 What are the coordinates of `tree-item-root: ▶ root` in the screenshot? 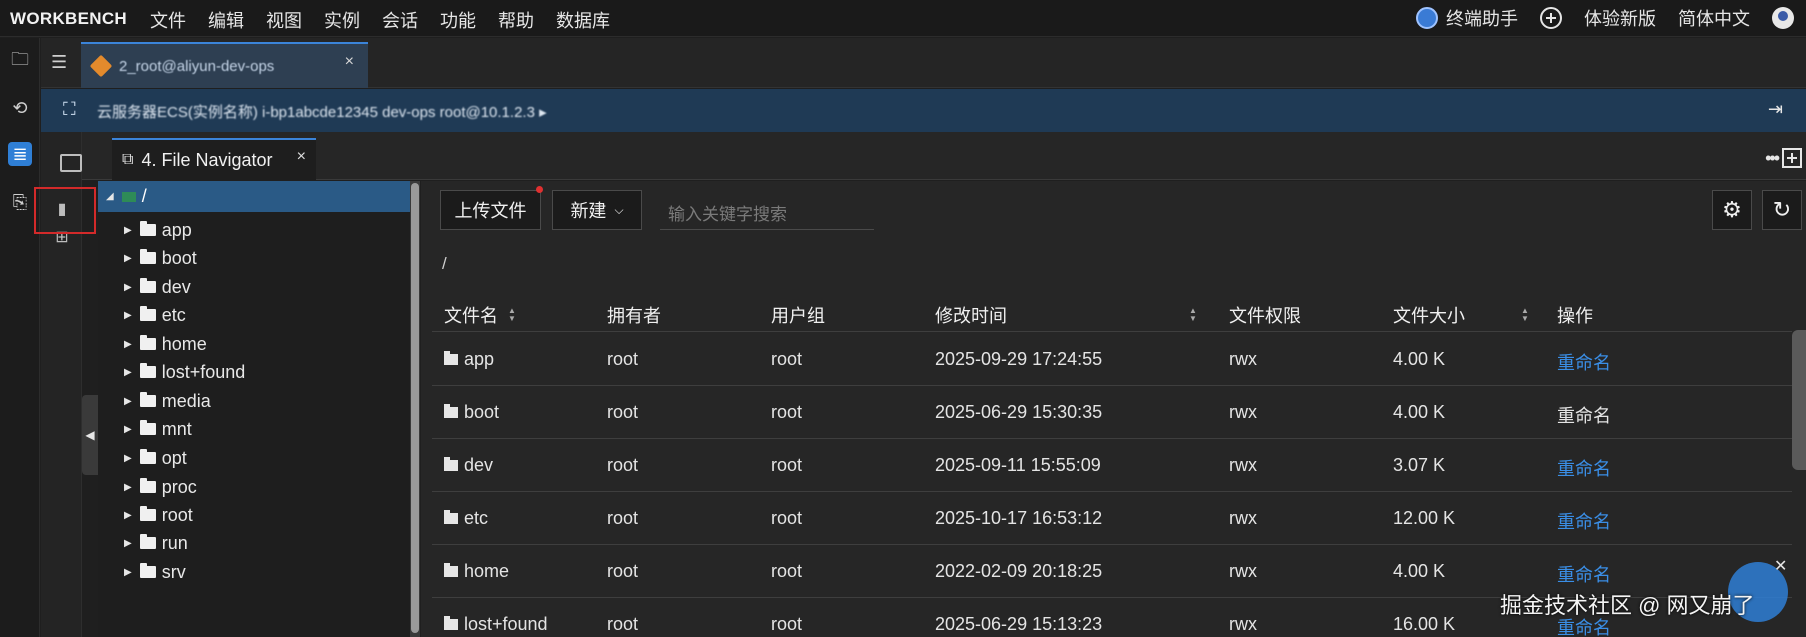 It's located at (259, 515).